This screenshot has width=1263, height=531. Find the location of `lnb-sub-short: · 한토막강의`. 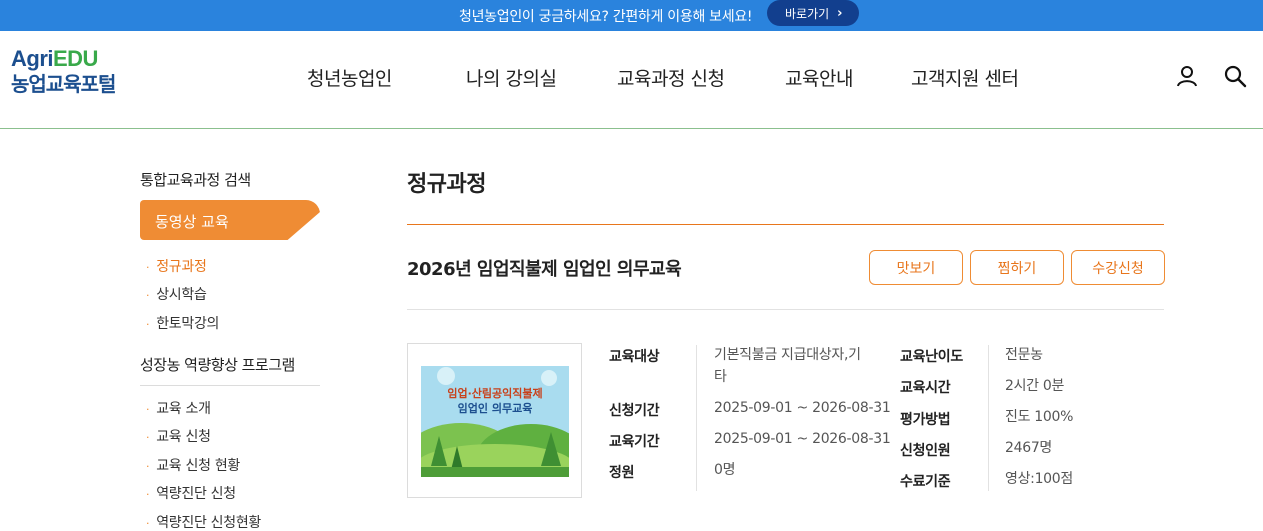

lnb-sub-short: · 한토막강의 is located at coordinates (182, 323).